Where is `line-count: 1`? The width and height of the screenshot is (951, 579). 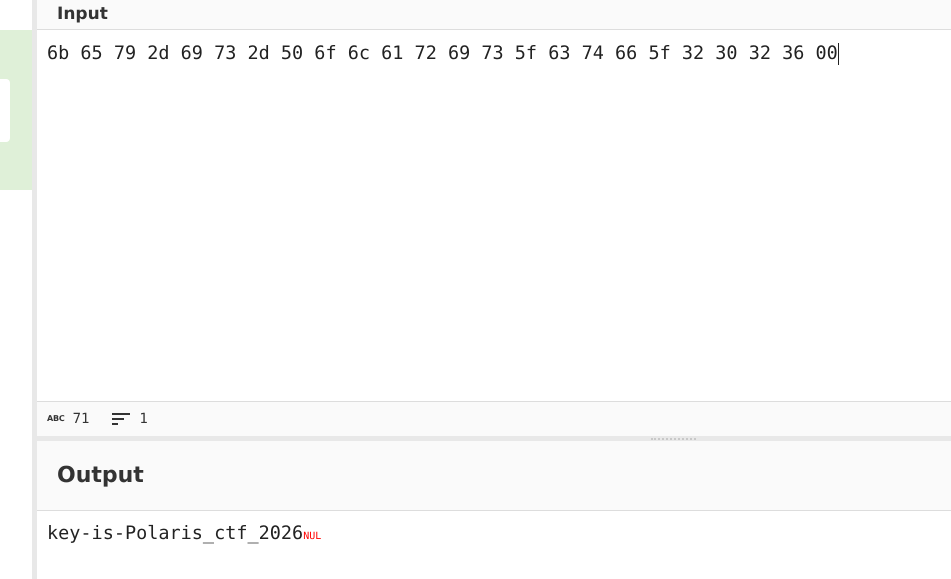
line-count: 1 is located at coordinates (143, 419).